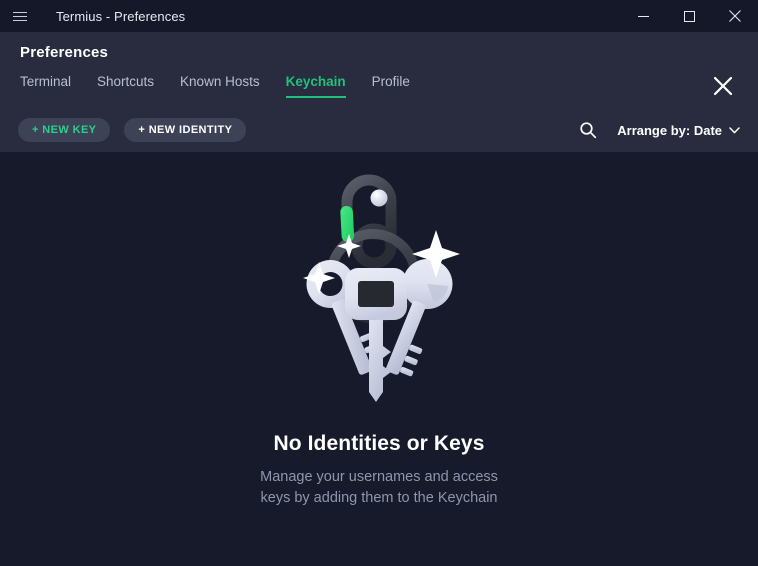  Describe the element at coordinates (185, 130) in the screenshot. I see `new-identity-button: + NEW IDENTITY` at that location.